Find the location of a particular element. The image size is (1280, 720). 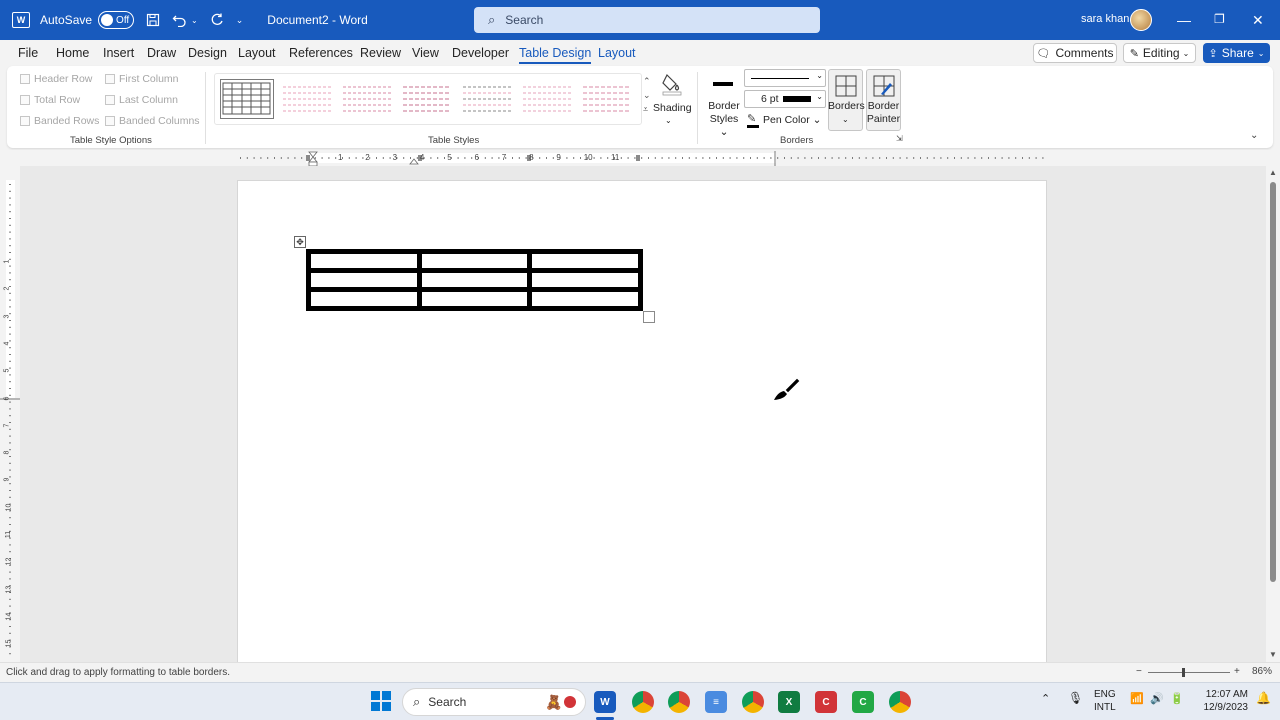

total-row-checkbox: Total Row is located at coordinates (50, 100).